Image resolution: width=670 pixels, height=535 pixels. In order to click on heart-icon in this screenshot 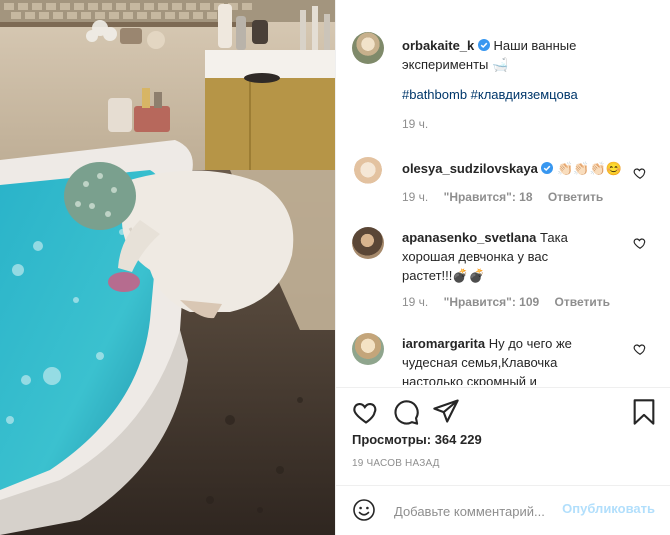, I will do `click(366, 412)`.